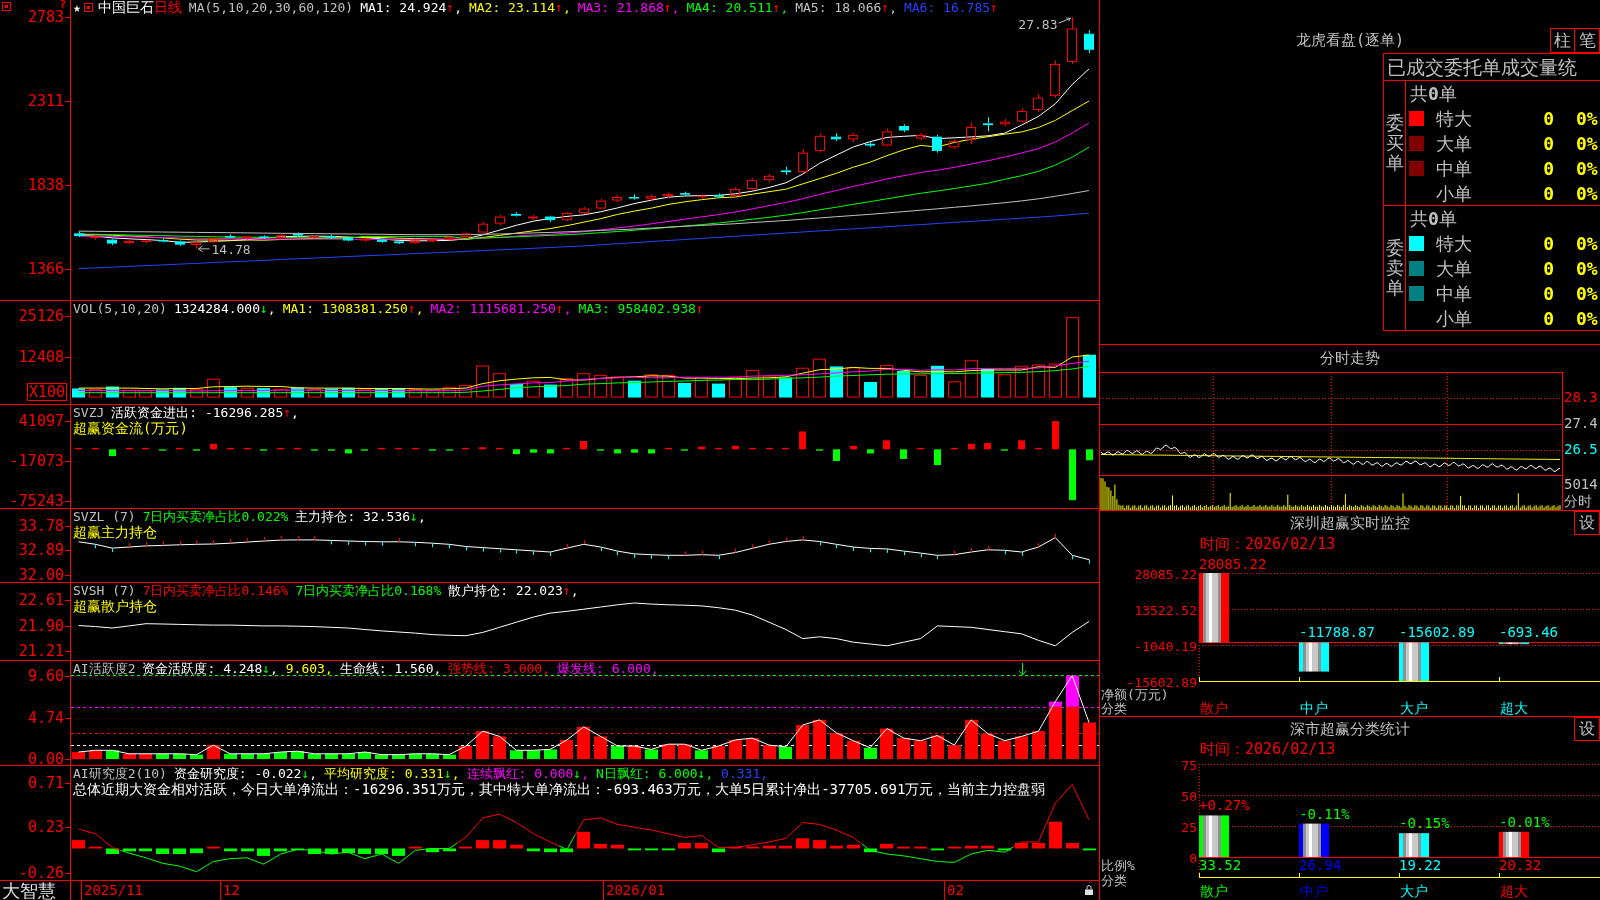 The height and width of the screenshot is (900, 1600). What do you see at coordinates (1038, 25) in the screenshot?
I see `annotation: 27.83` at bounding box center [1038, 25].